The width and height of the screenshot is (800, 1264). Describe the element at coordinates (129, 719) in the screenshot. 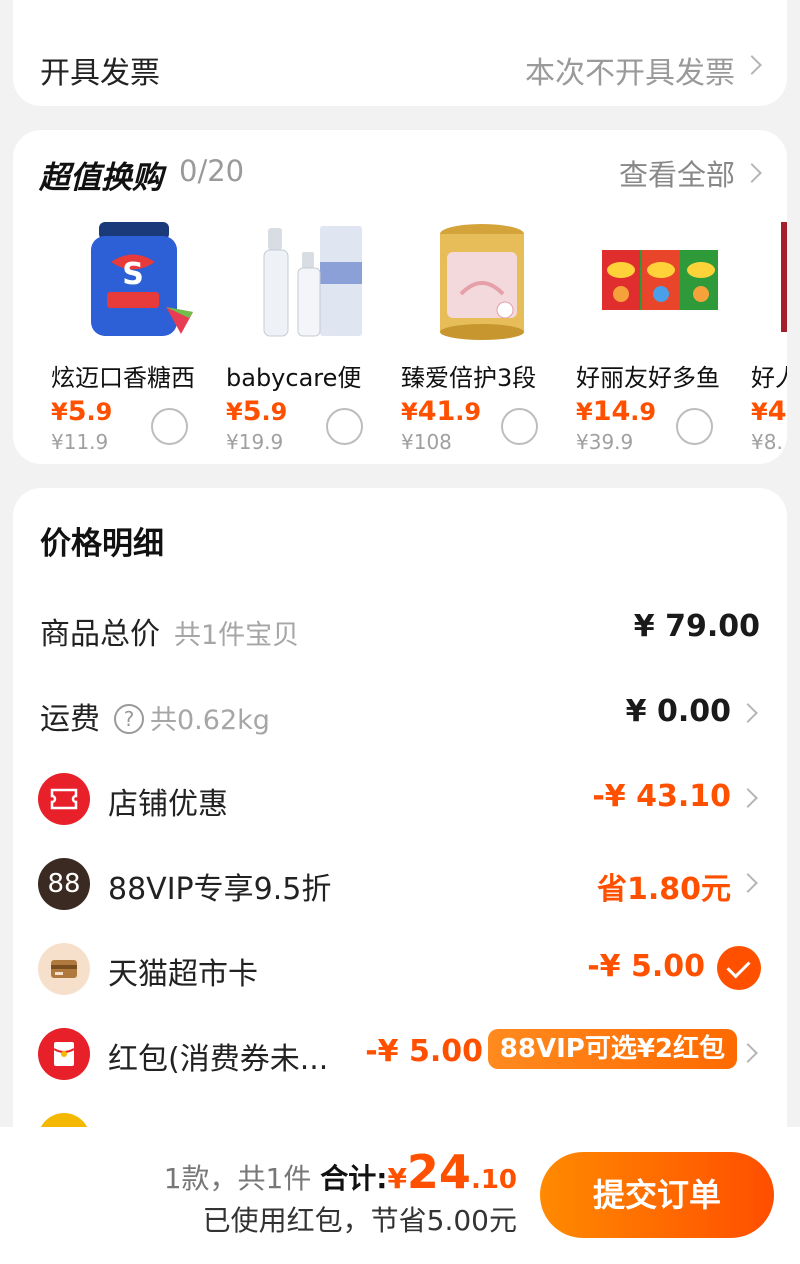

I see `question-icon: ?` at that location.